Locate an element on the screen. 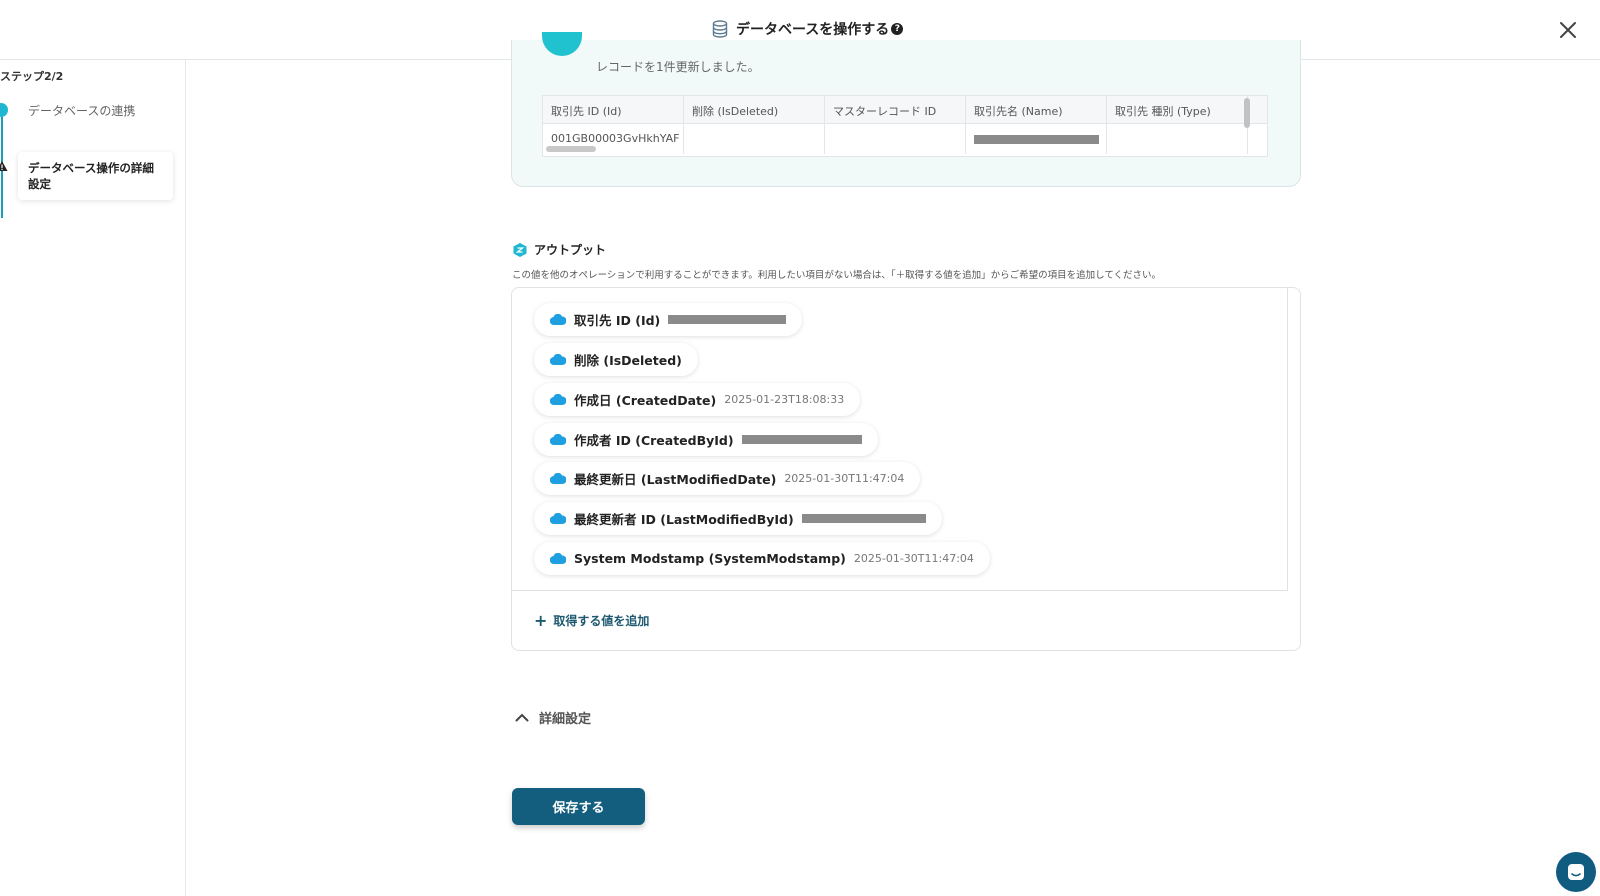 This screenshot has width=1600, height=896. step-sidebar: ステップ2/2 データベースの連携 データベース操作の詳細設定 is located at coordinates (93, 478).